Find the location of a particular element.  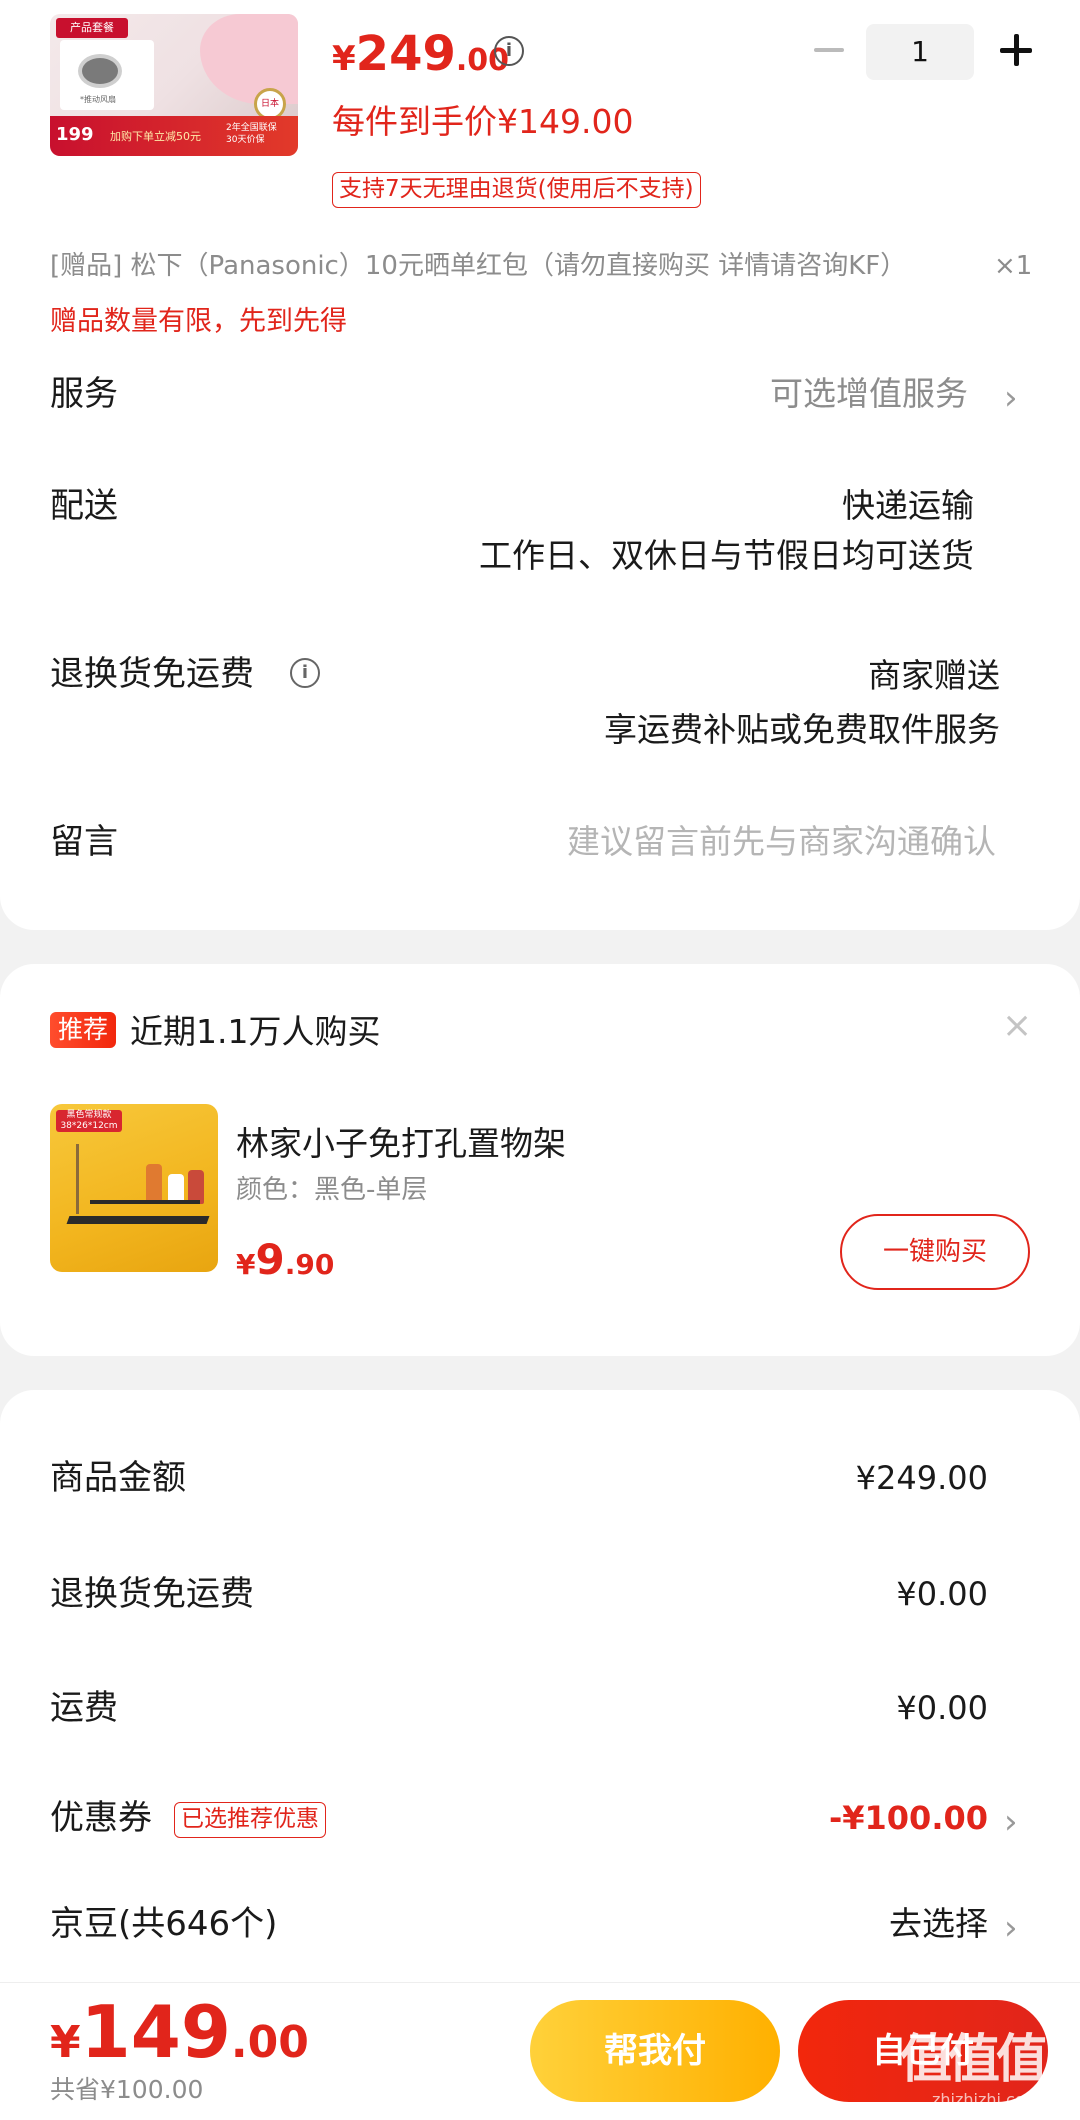

freight-value: ¥0.00 is located at coordinates (942, 1708).